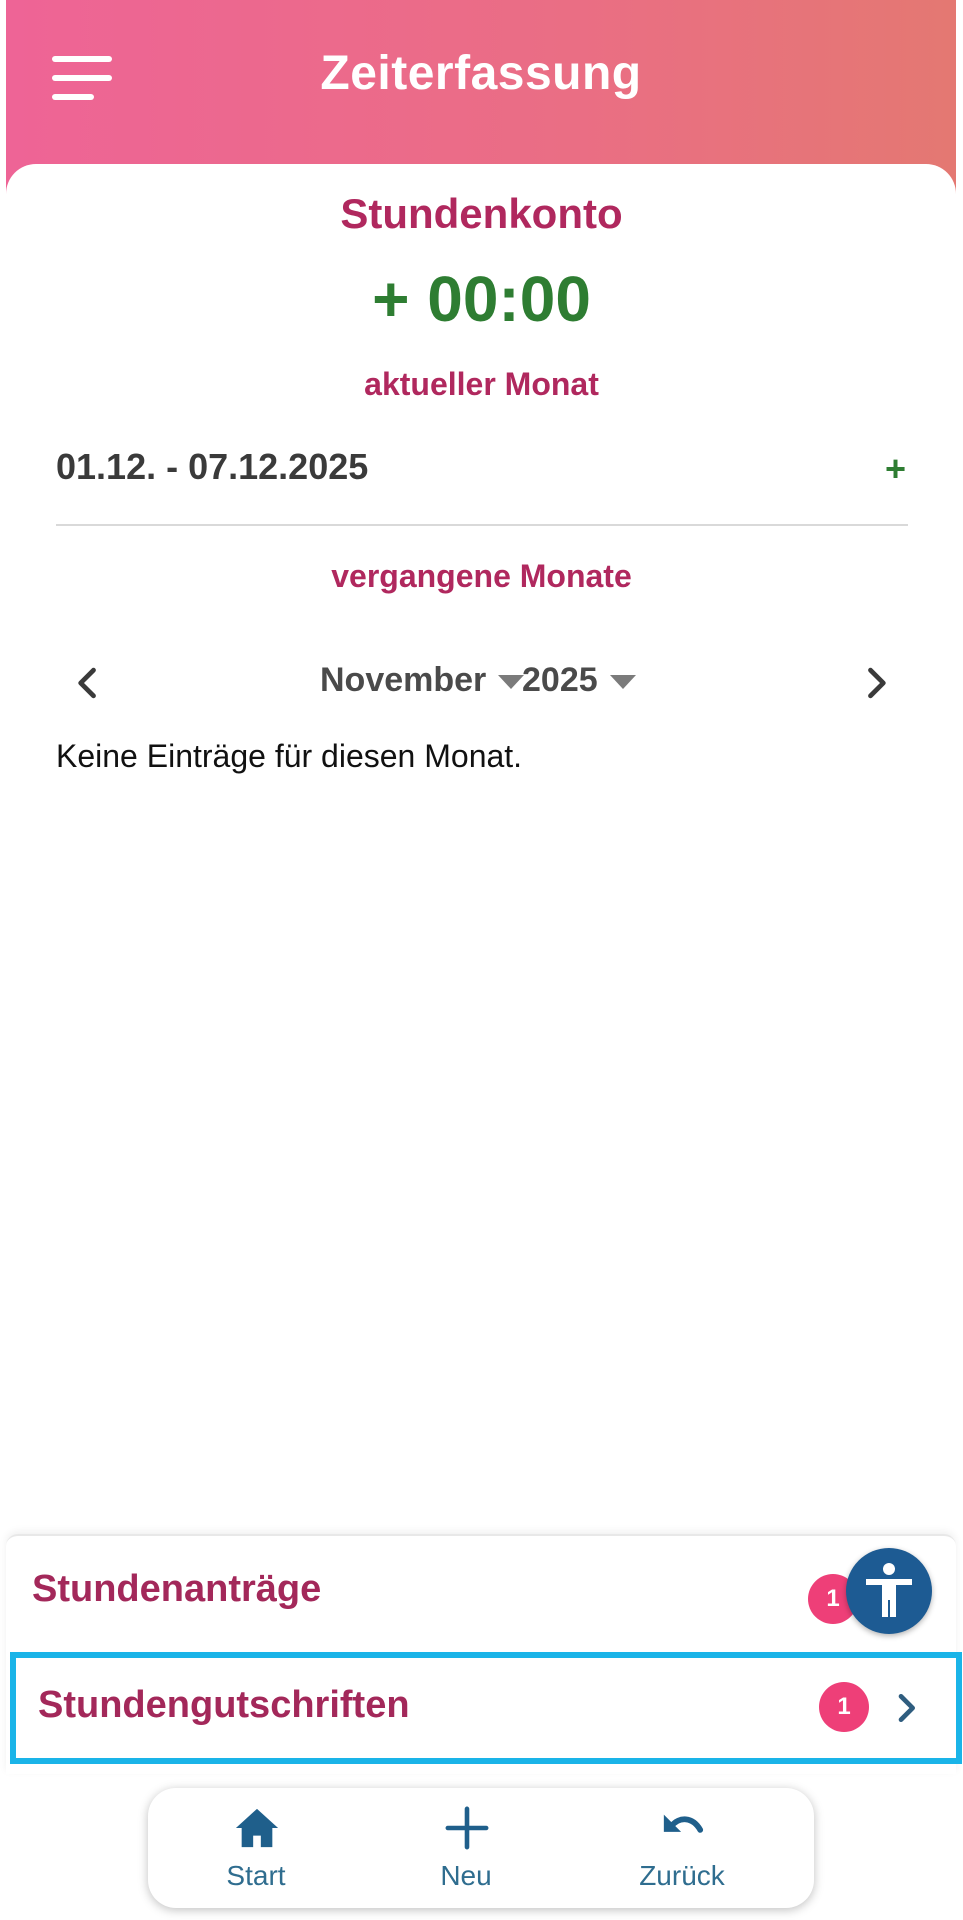 This screenshot has height=1920, width=963. What do you see at coordinates (895, 469) in the screenshot?
I see `expand-plus-icon: +` at bounding box center [895, 469].